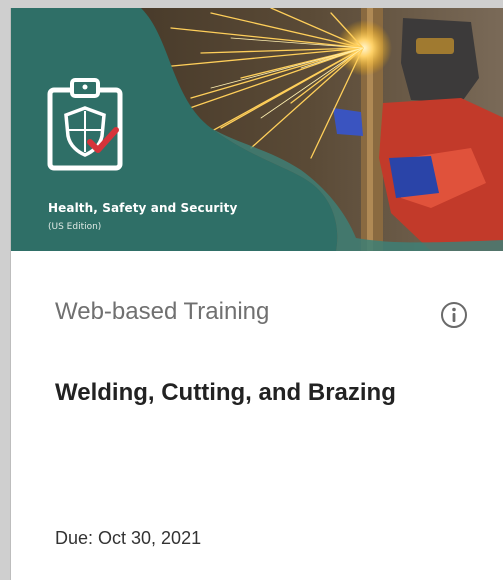  Describe the element at coordinates (128, 538) in the screenshot. I see `due-date: Due: Oct 30, 2021` at that location.